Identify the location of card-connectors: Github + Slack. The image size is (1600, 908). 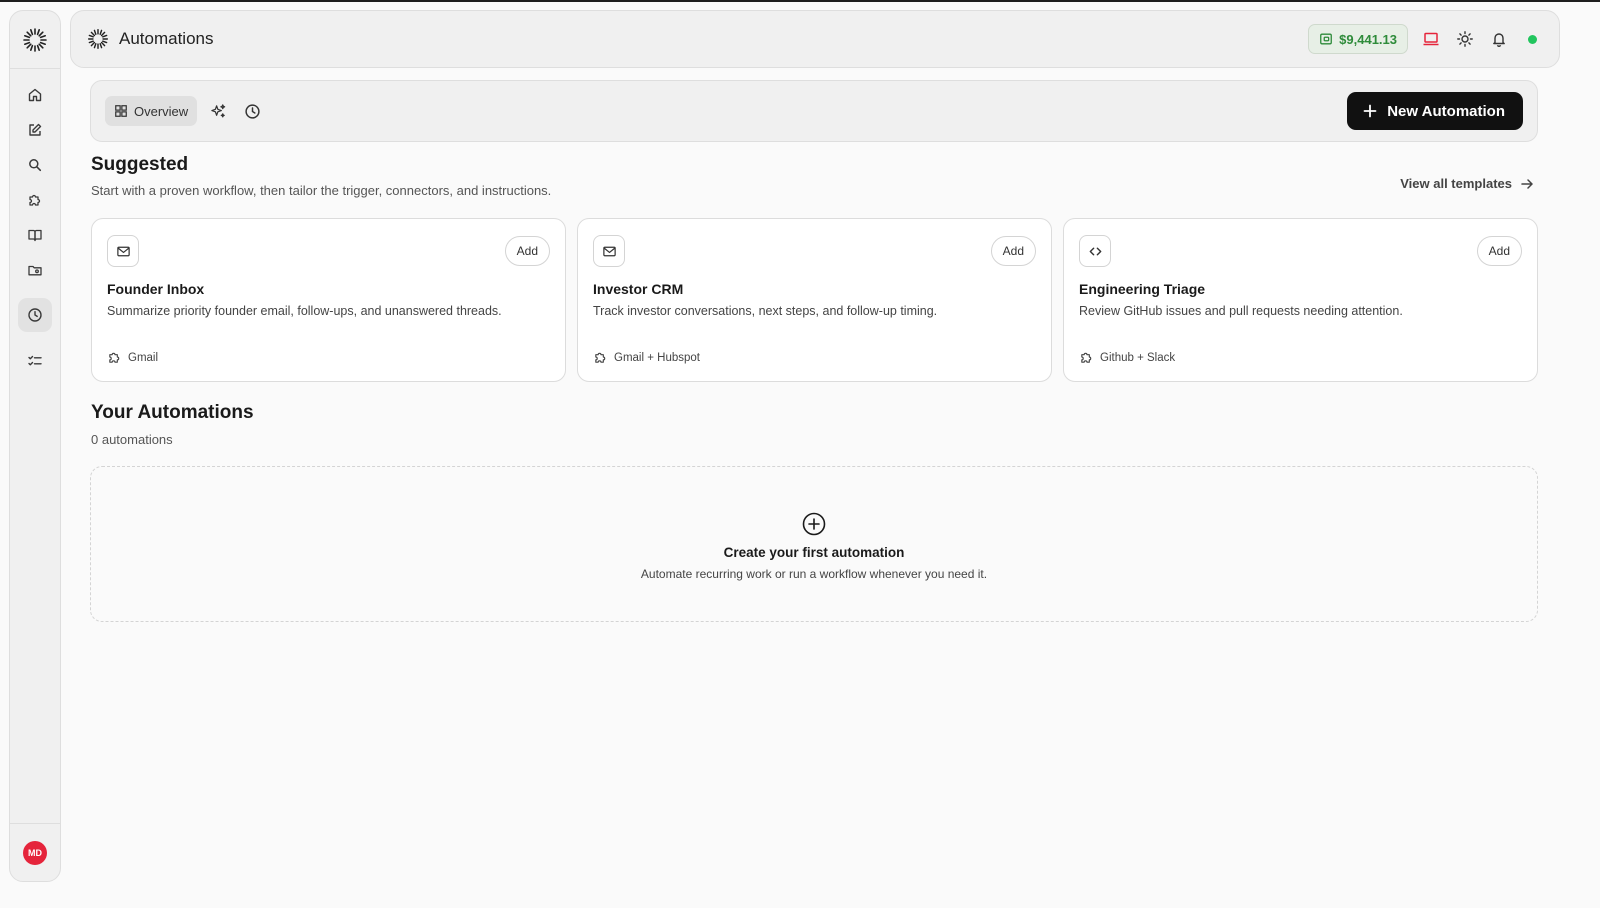
(1127, 357).